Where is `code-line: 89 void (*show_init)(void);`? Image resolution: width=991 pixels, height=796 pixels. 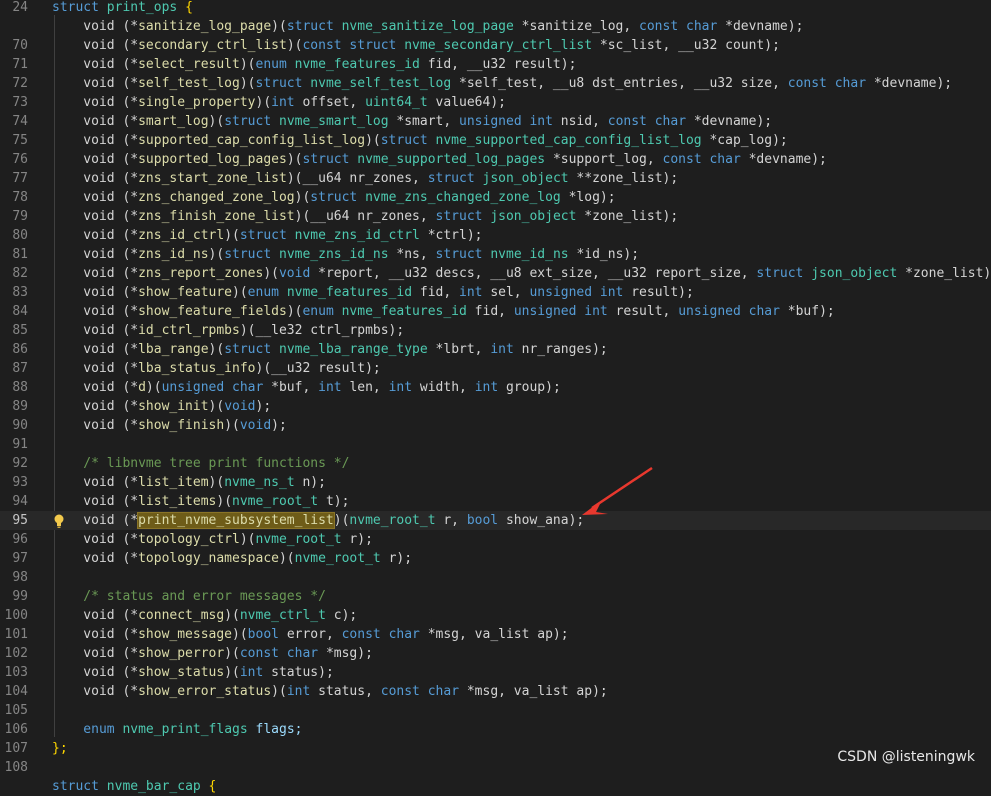 code-line: 89 void (*show_init)(void); is located at coordinates (495, 406).